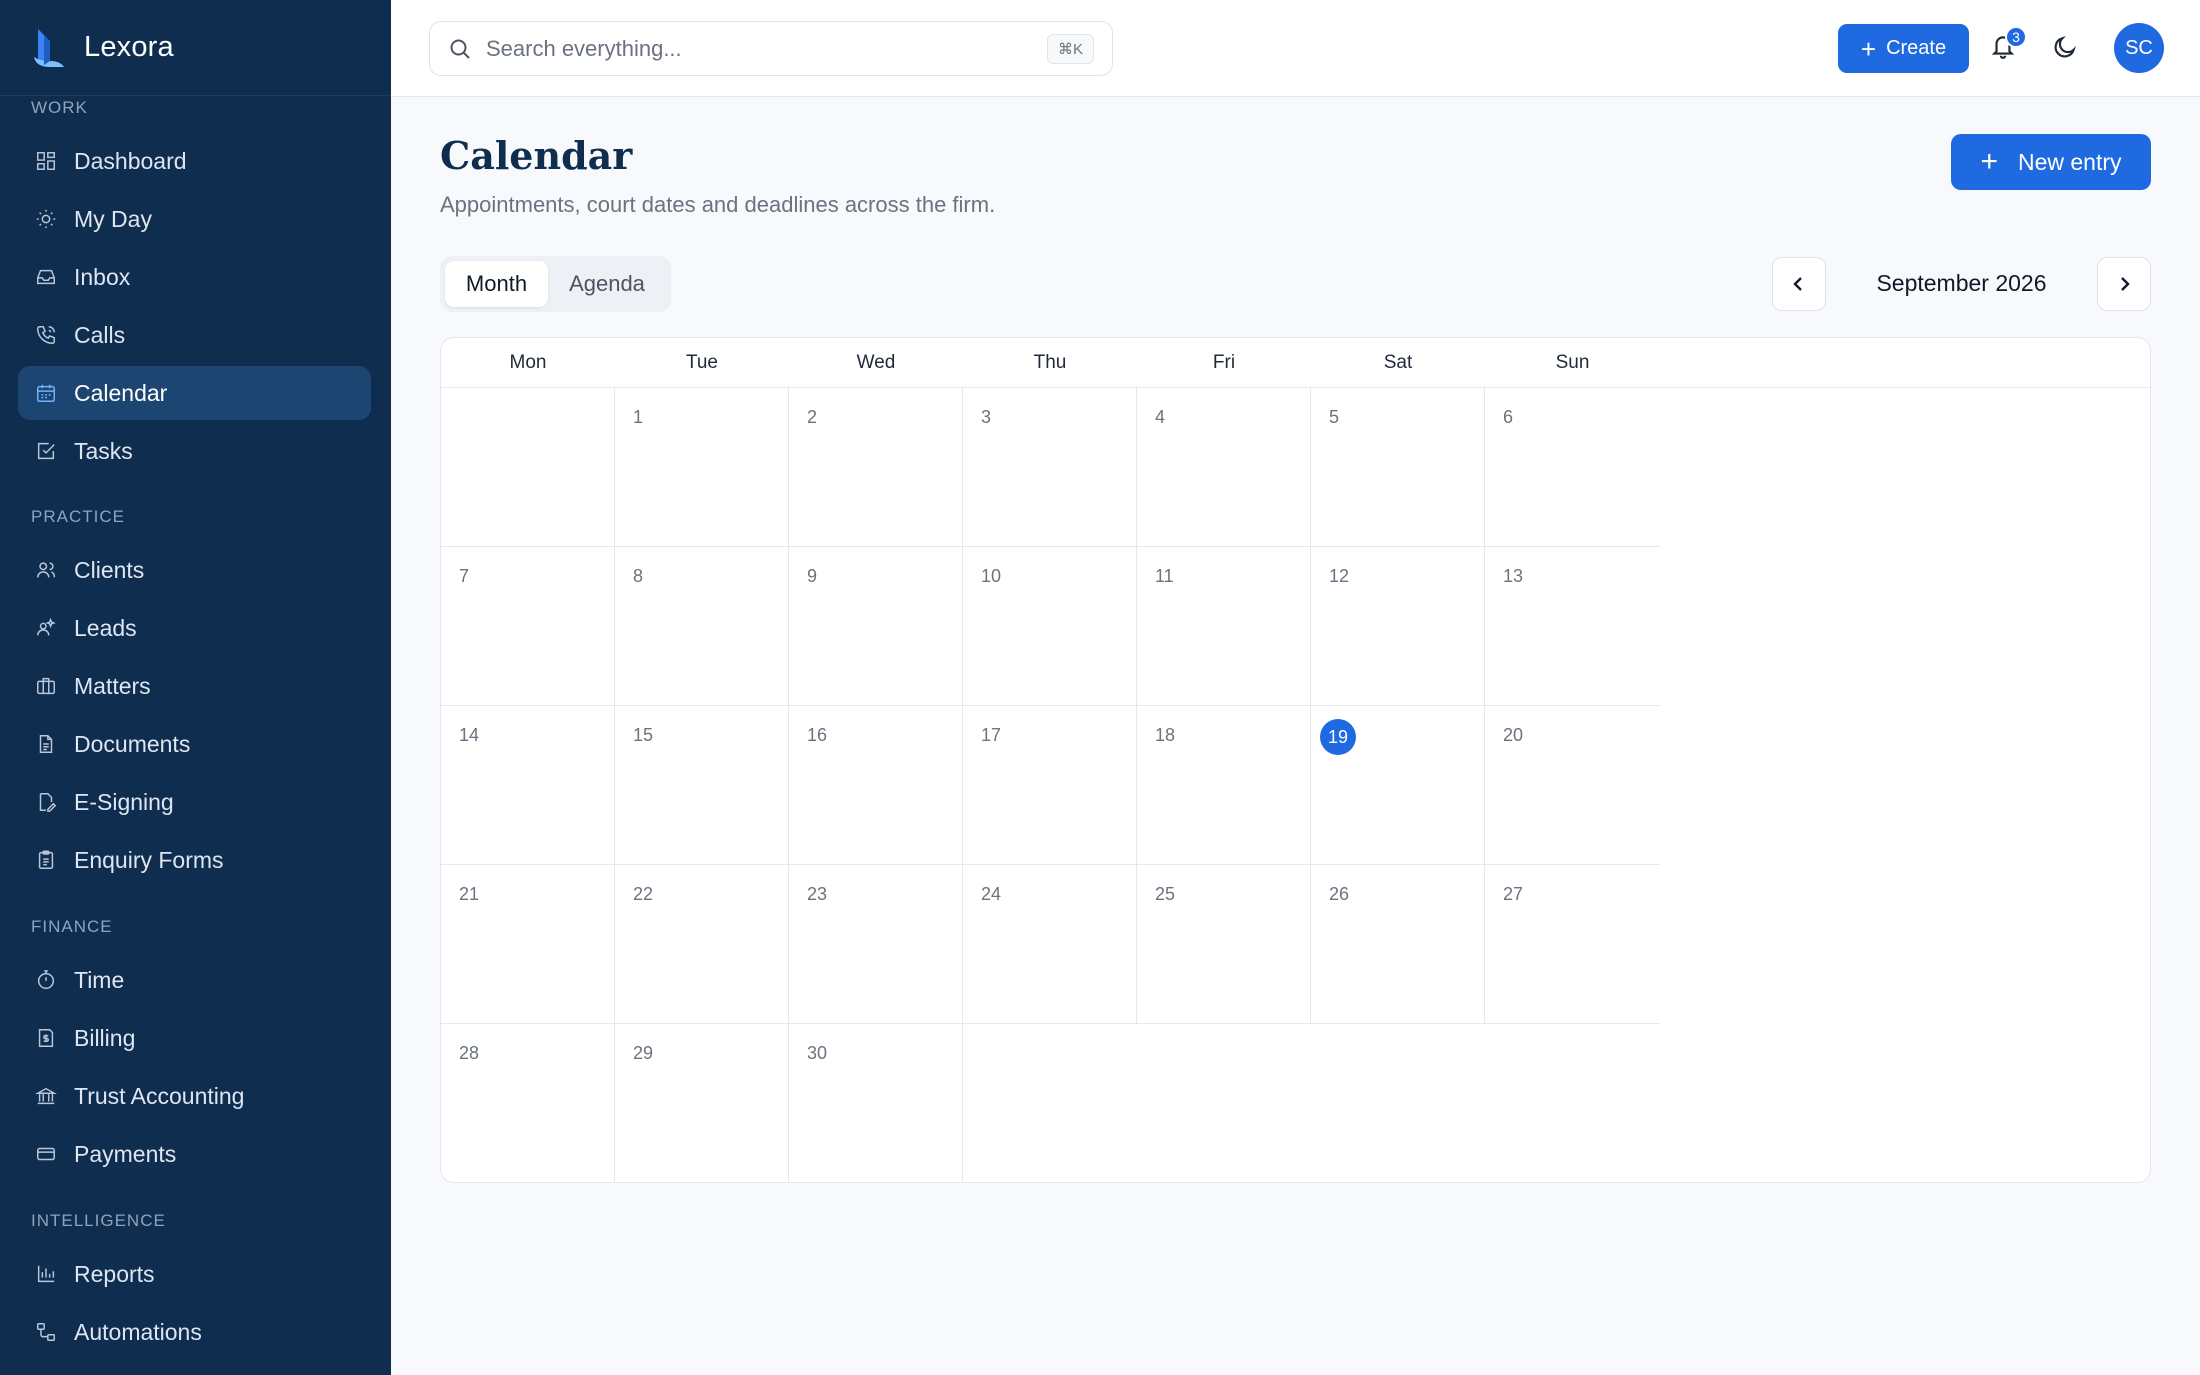  I want to click on next-month-button, so click(2124, 284).